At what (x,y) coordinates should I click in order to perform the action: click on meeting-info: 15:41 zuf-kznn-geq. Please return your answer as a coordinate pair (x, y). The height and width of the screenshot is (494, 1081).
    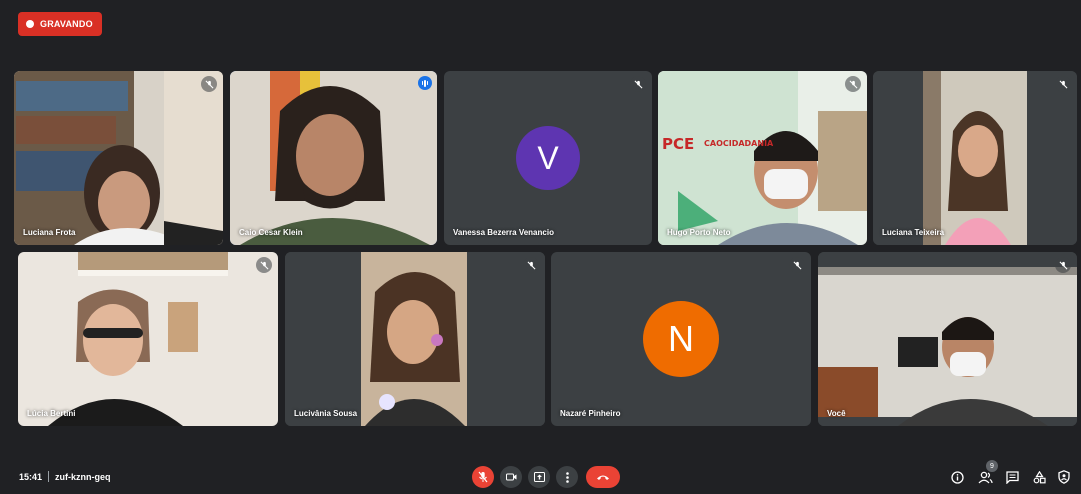
    Looking at the image, I should click on (65, 476).